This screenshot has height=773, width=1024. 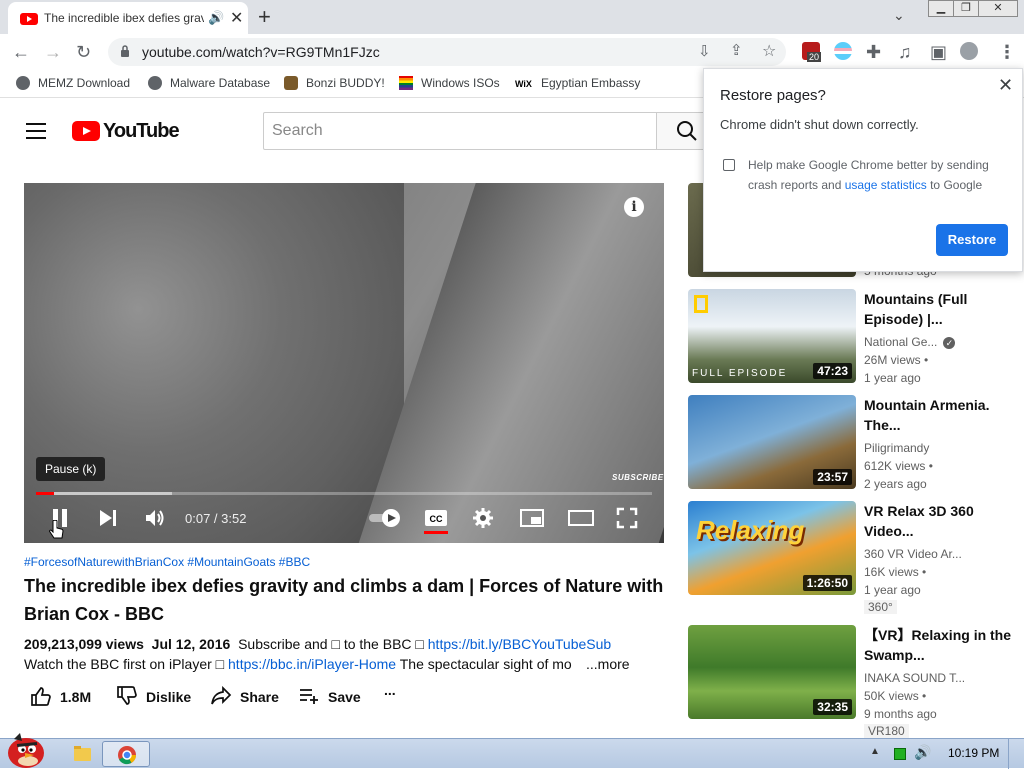 I want to click on svg-text: CC, so click(x=436, y=519).